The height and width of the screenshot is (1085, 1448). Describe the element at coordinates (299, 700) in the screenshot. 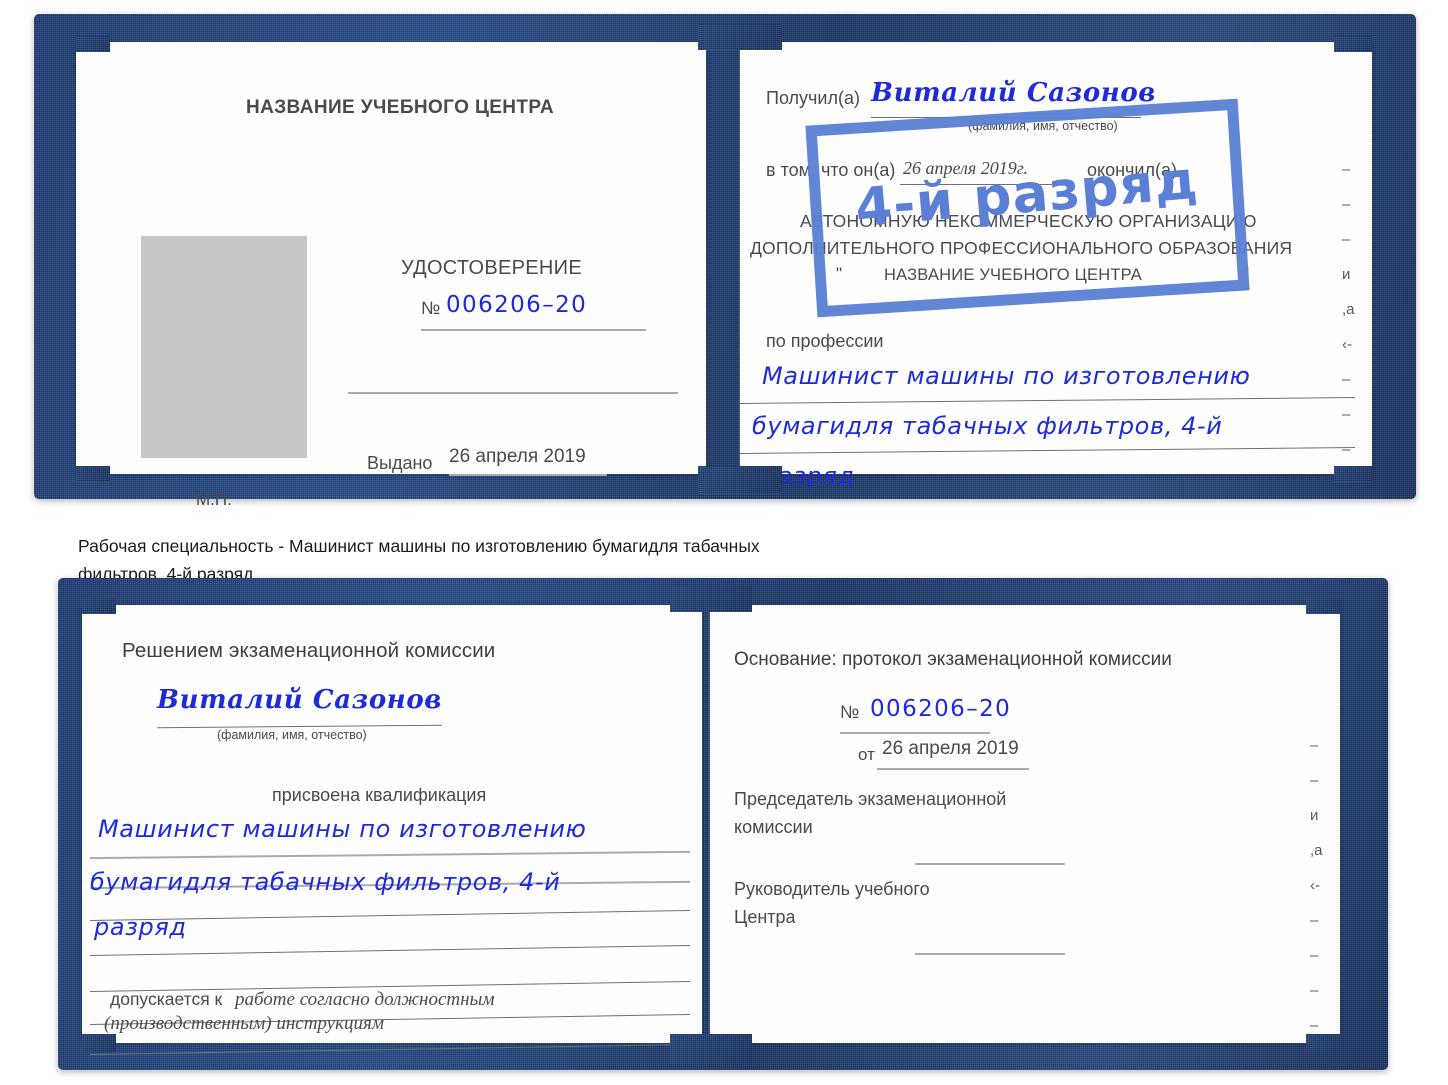

I see `bottom-recipient-name: Виталий Сазонов` at that location.